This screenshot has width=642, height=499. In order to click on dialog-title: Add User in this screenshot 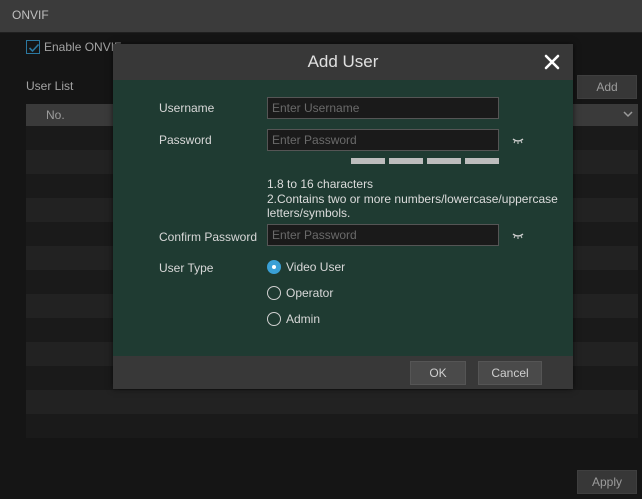, I will do `click(343, 61)`.